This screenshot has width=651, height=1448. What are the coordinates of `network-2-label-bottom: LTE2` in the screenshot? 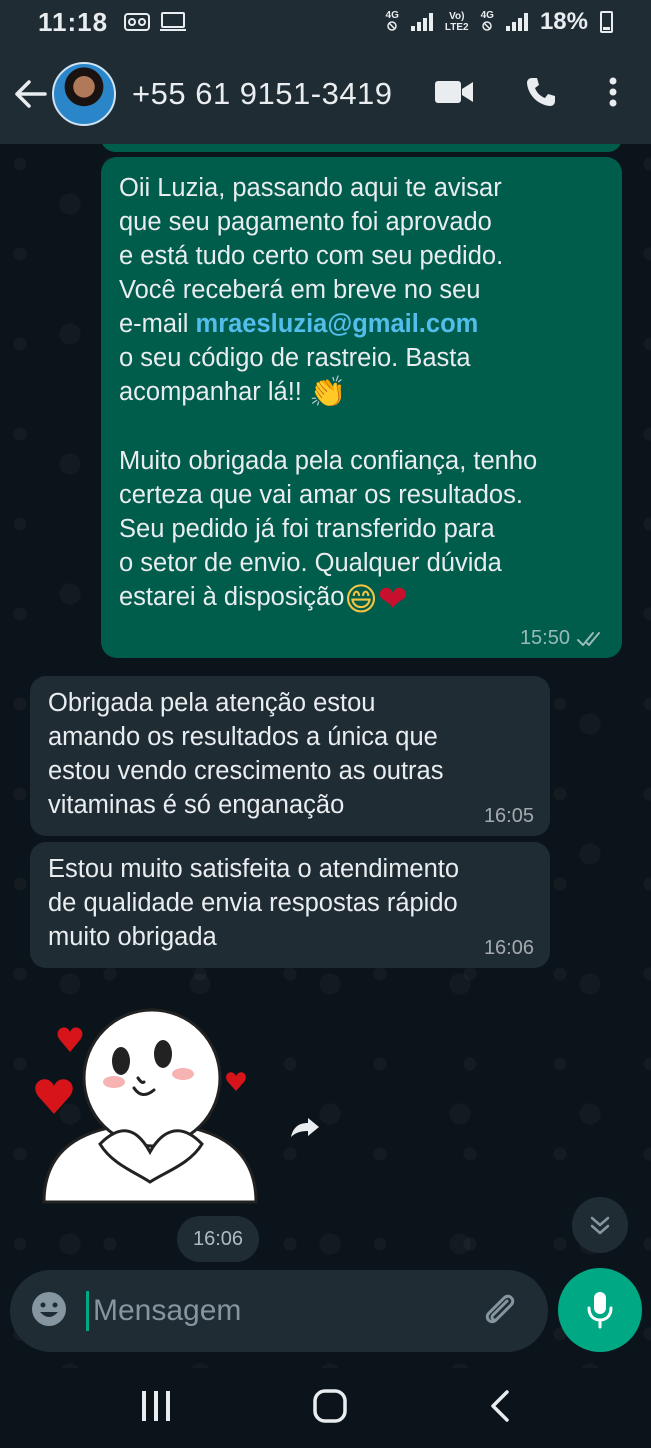 It's located at (456, 27).